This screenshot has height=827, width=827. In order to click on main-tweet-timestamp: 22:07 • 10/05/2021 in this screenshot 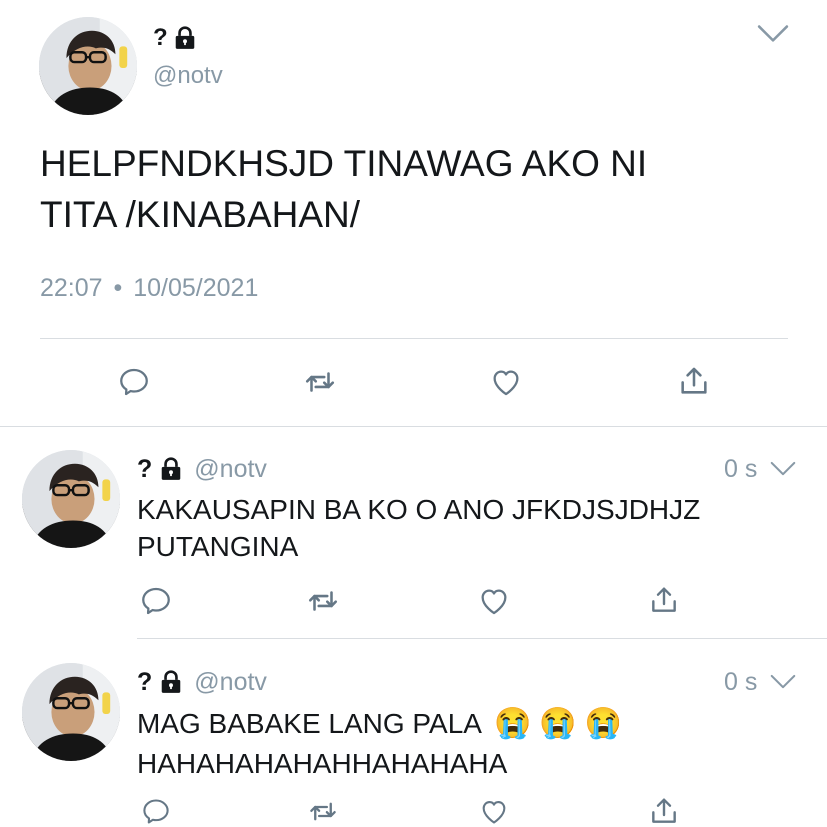, I will do `click(149, 288)`.